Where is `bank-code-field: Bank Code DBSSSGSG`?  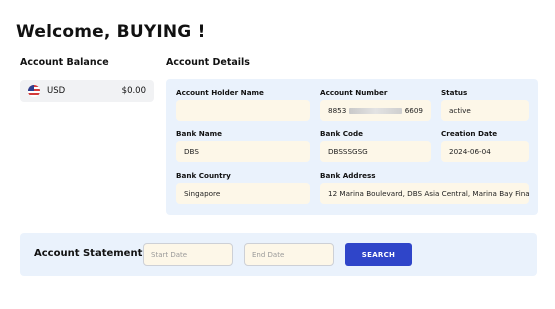
bank-code-field: Bank Code DBSSSGSG is located at coordinates (375, 145).